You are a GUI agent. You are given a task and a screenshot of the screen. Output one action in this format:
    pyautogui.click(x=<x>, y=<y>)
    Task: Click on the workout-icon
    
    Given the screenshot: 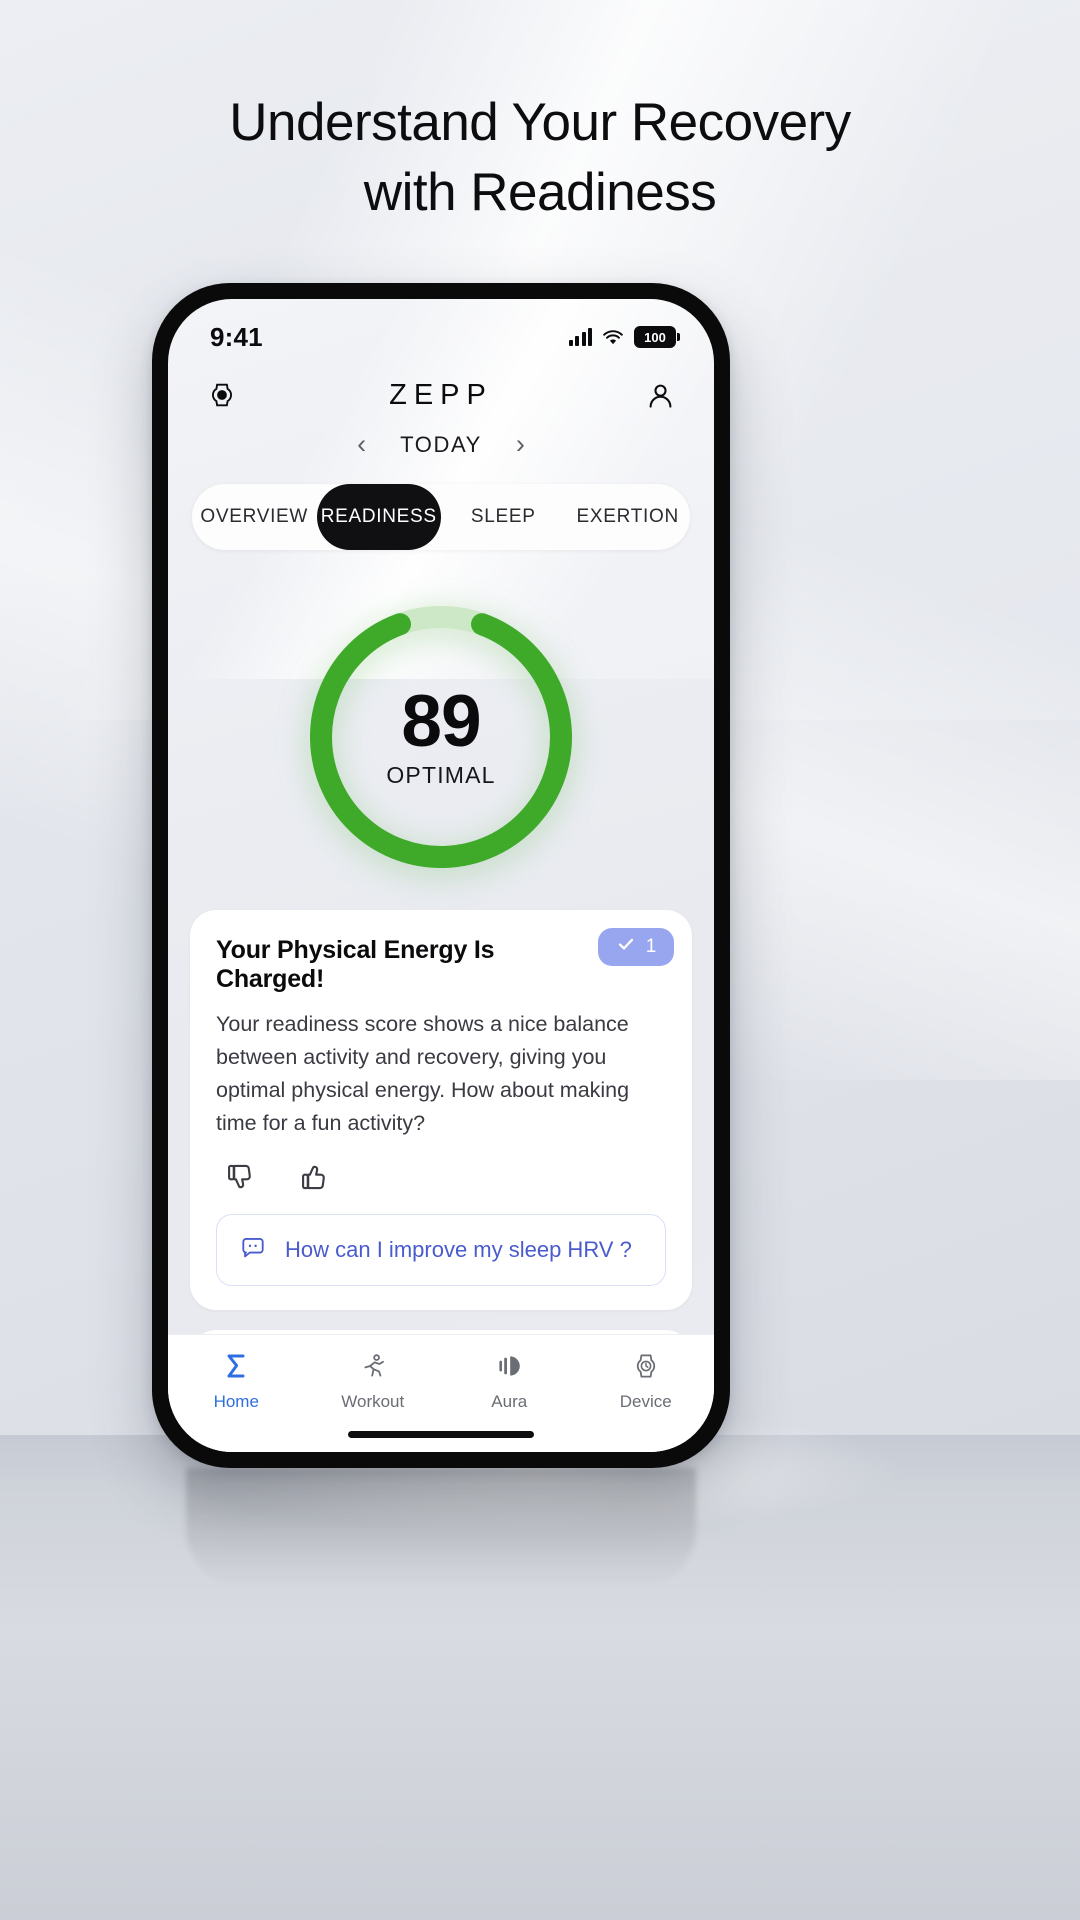 What is the action you would take?
    pyautogui.click(x=373, y=1366)
    